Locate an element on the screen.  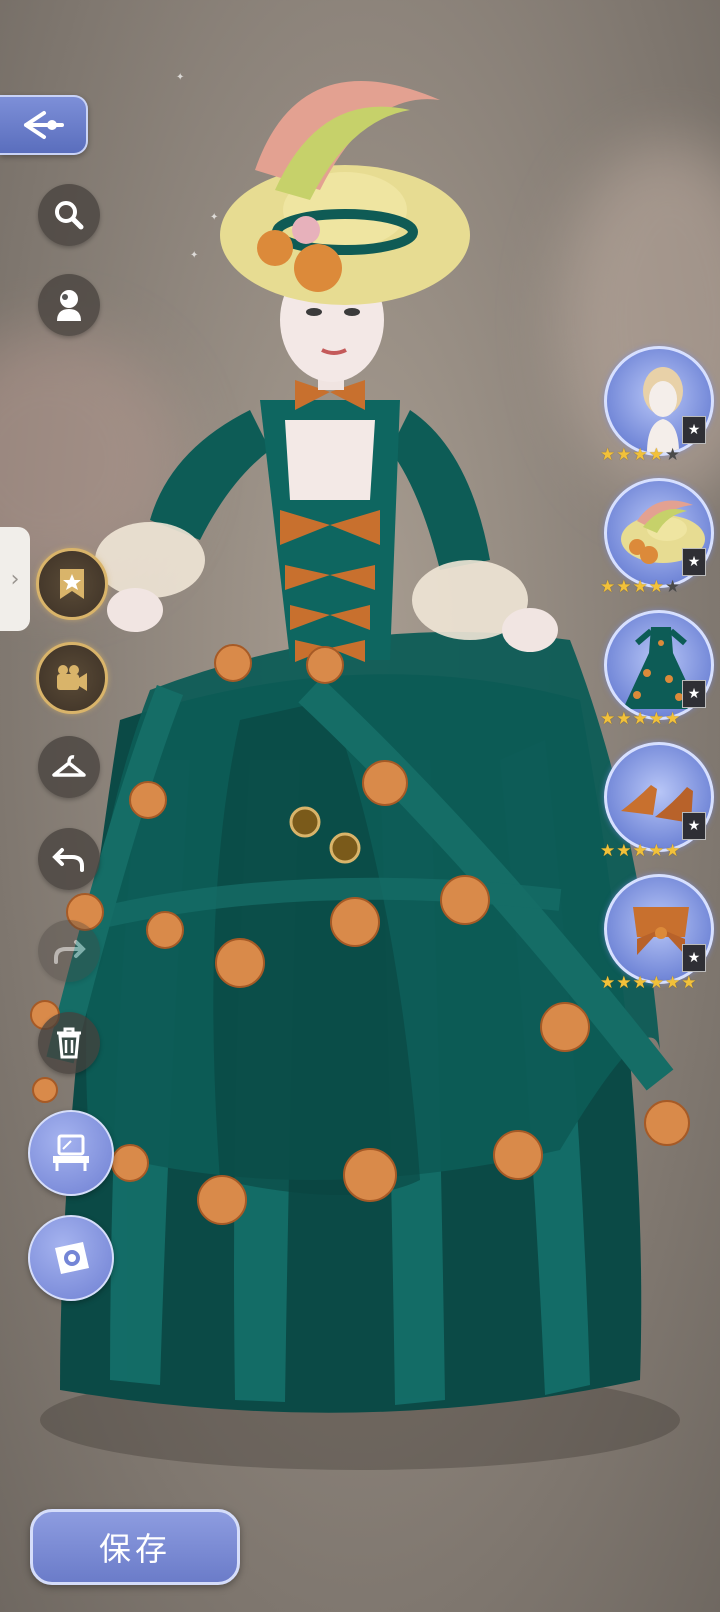
outfit-slot-hat: ★ ★ ★ ★ ★ ★ is located at coordinates (657, 537).